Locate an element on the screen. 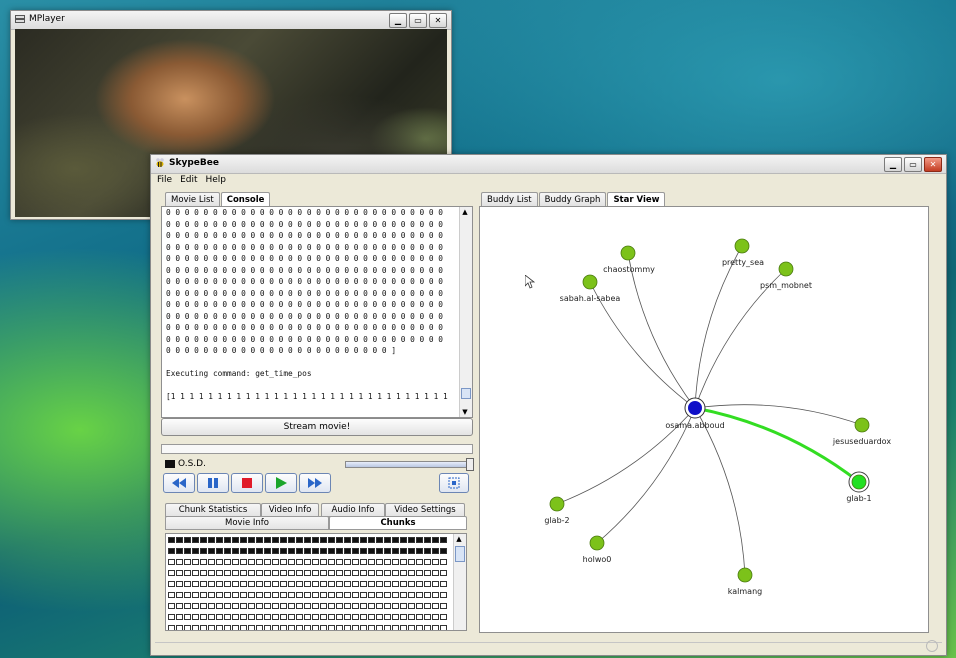 The height and width of the screenshot is (658, 956). mouse-cursor-icon is located at coordinates (530, 282).